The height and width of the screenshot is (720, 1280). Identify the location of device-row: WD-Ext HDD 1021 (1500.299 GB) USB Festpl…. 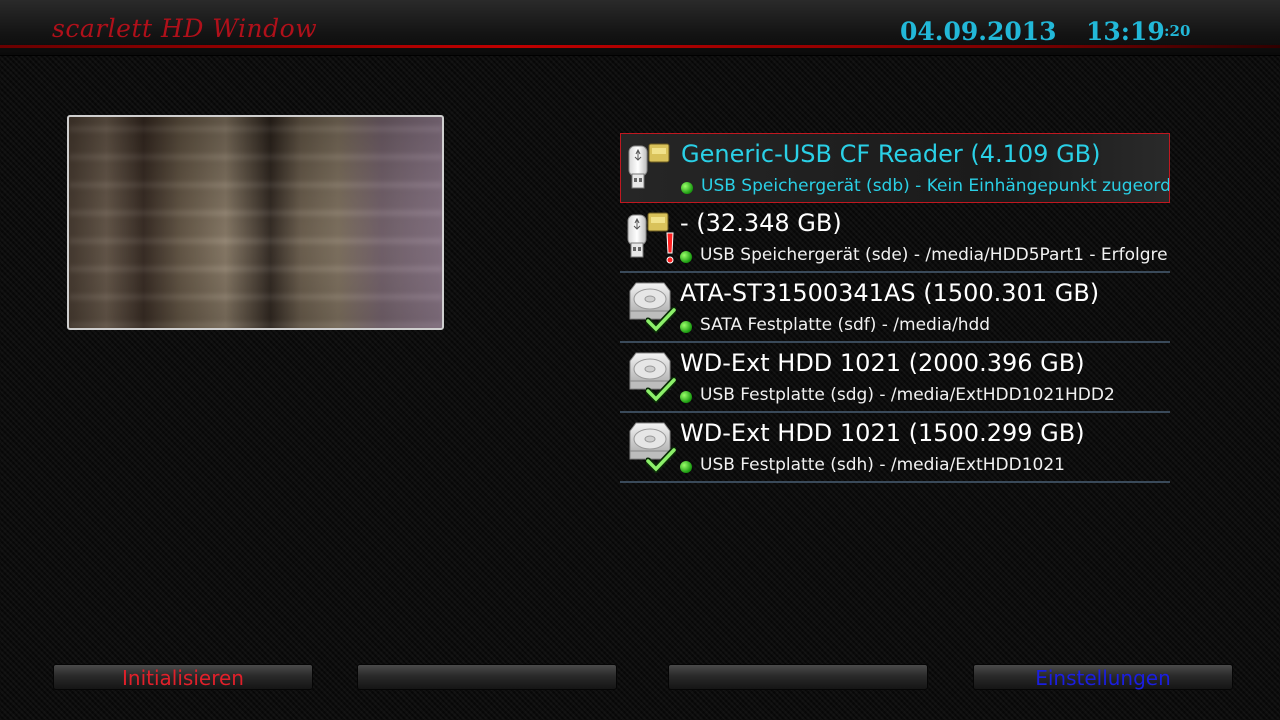
(895, 448).